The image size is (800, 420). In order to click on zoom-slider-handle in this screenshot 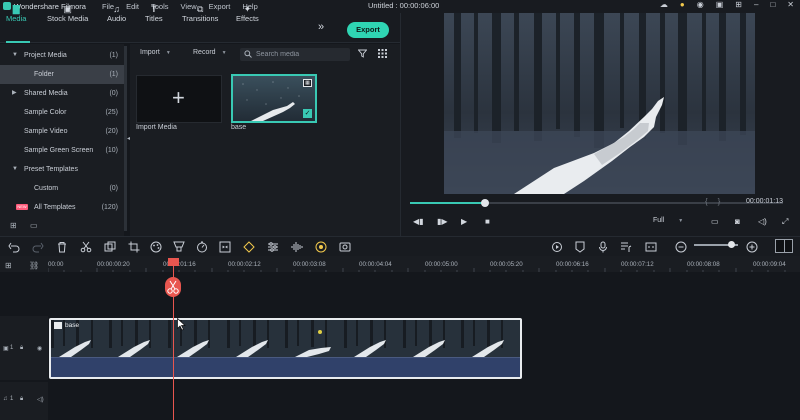, I will do `click(731, 244)`.